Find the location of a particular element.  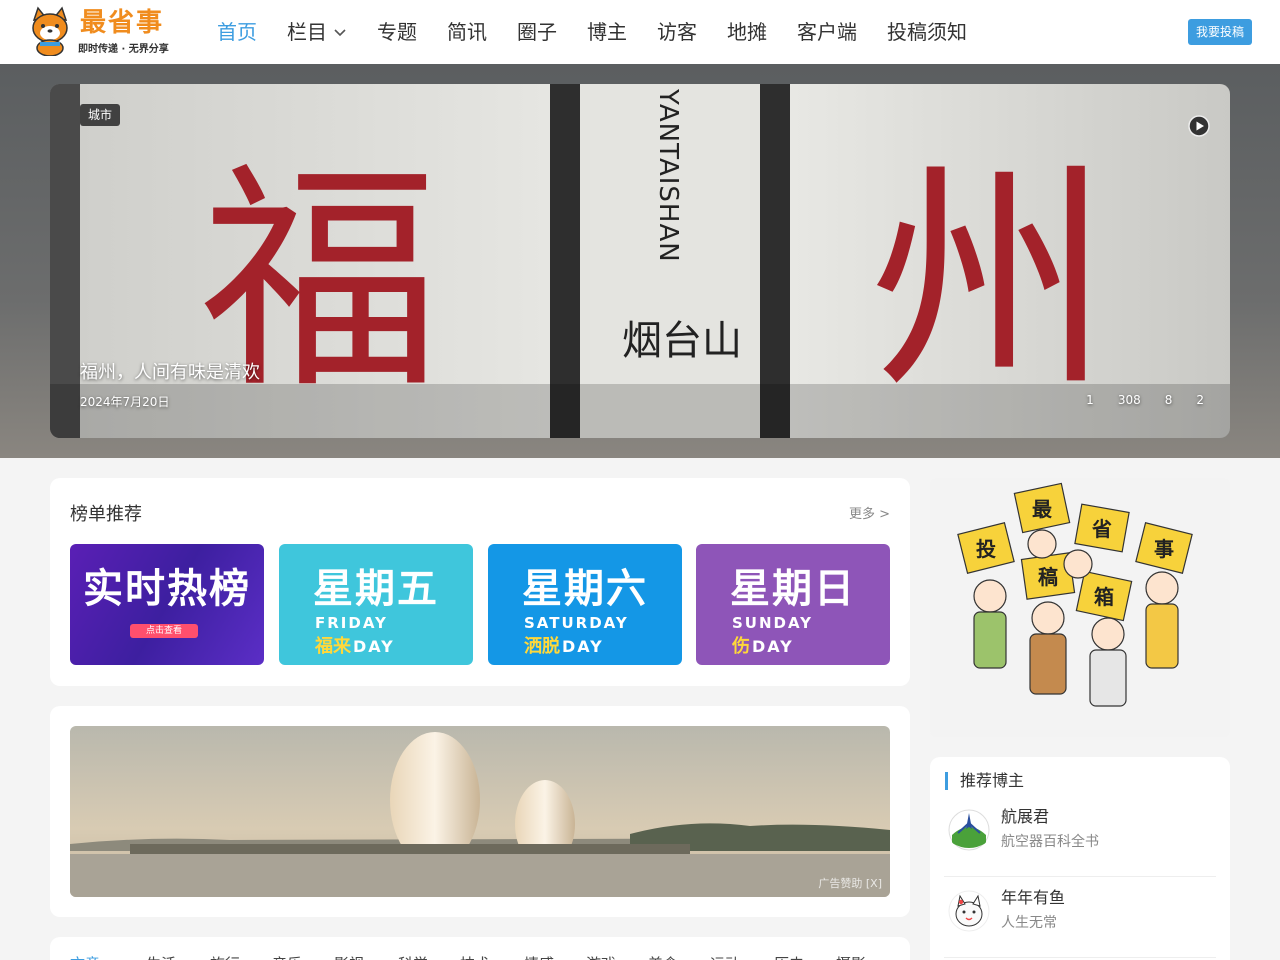

rank-more-link: 更多 > is located at coordinates (869, 512).